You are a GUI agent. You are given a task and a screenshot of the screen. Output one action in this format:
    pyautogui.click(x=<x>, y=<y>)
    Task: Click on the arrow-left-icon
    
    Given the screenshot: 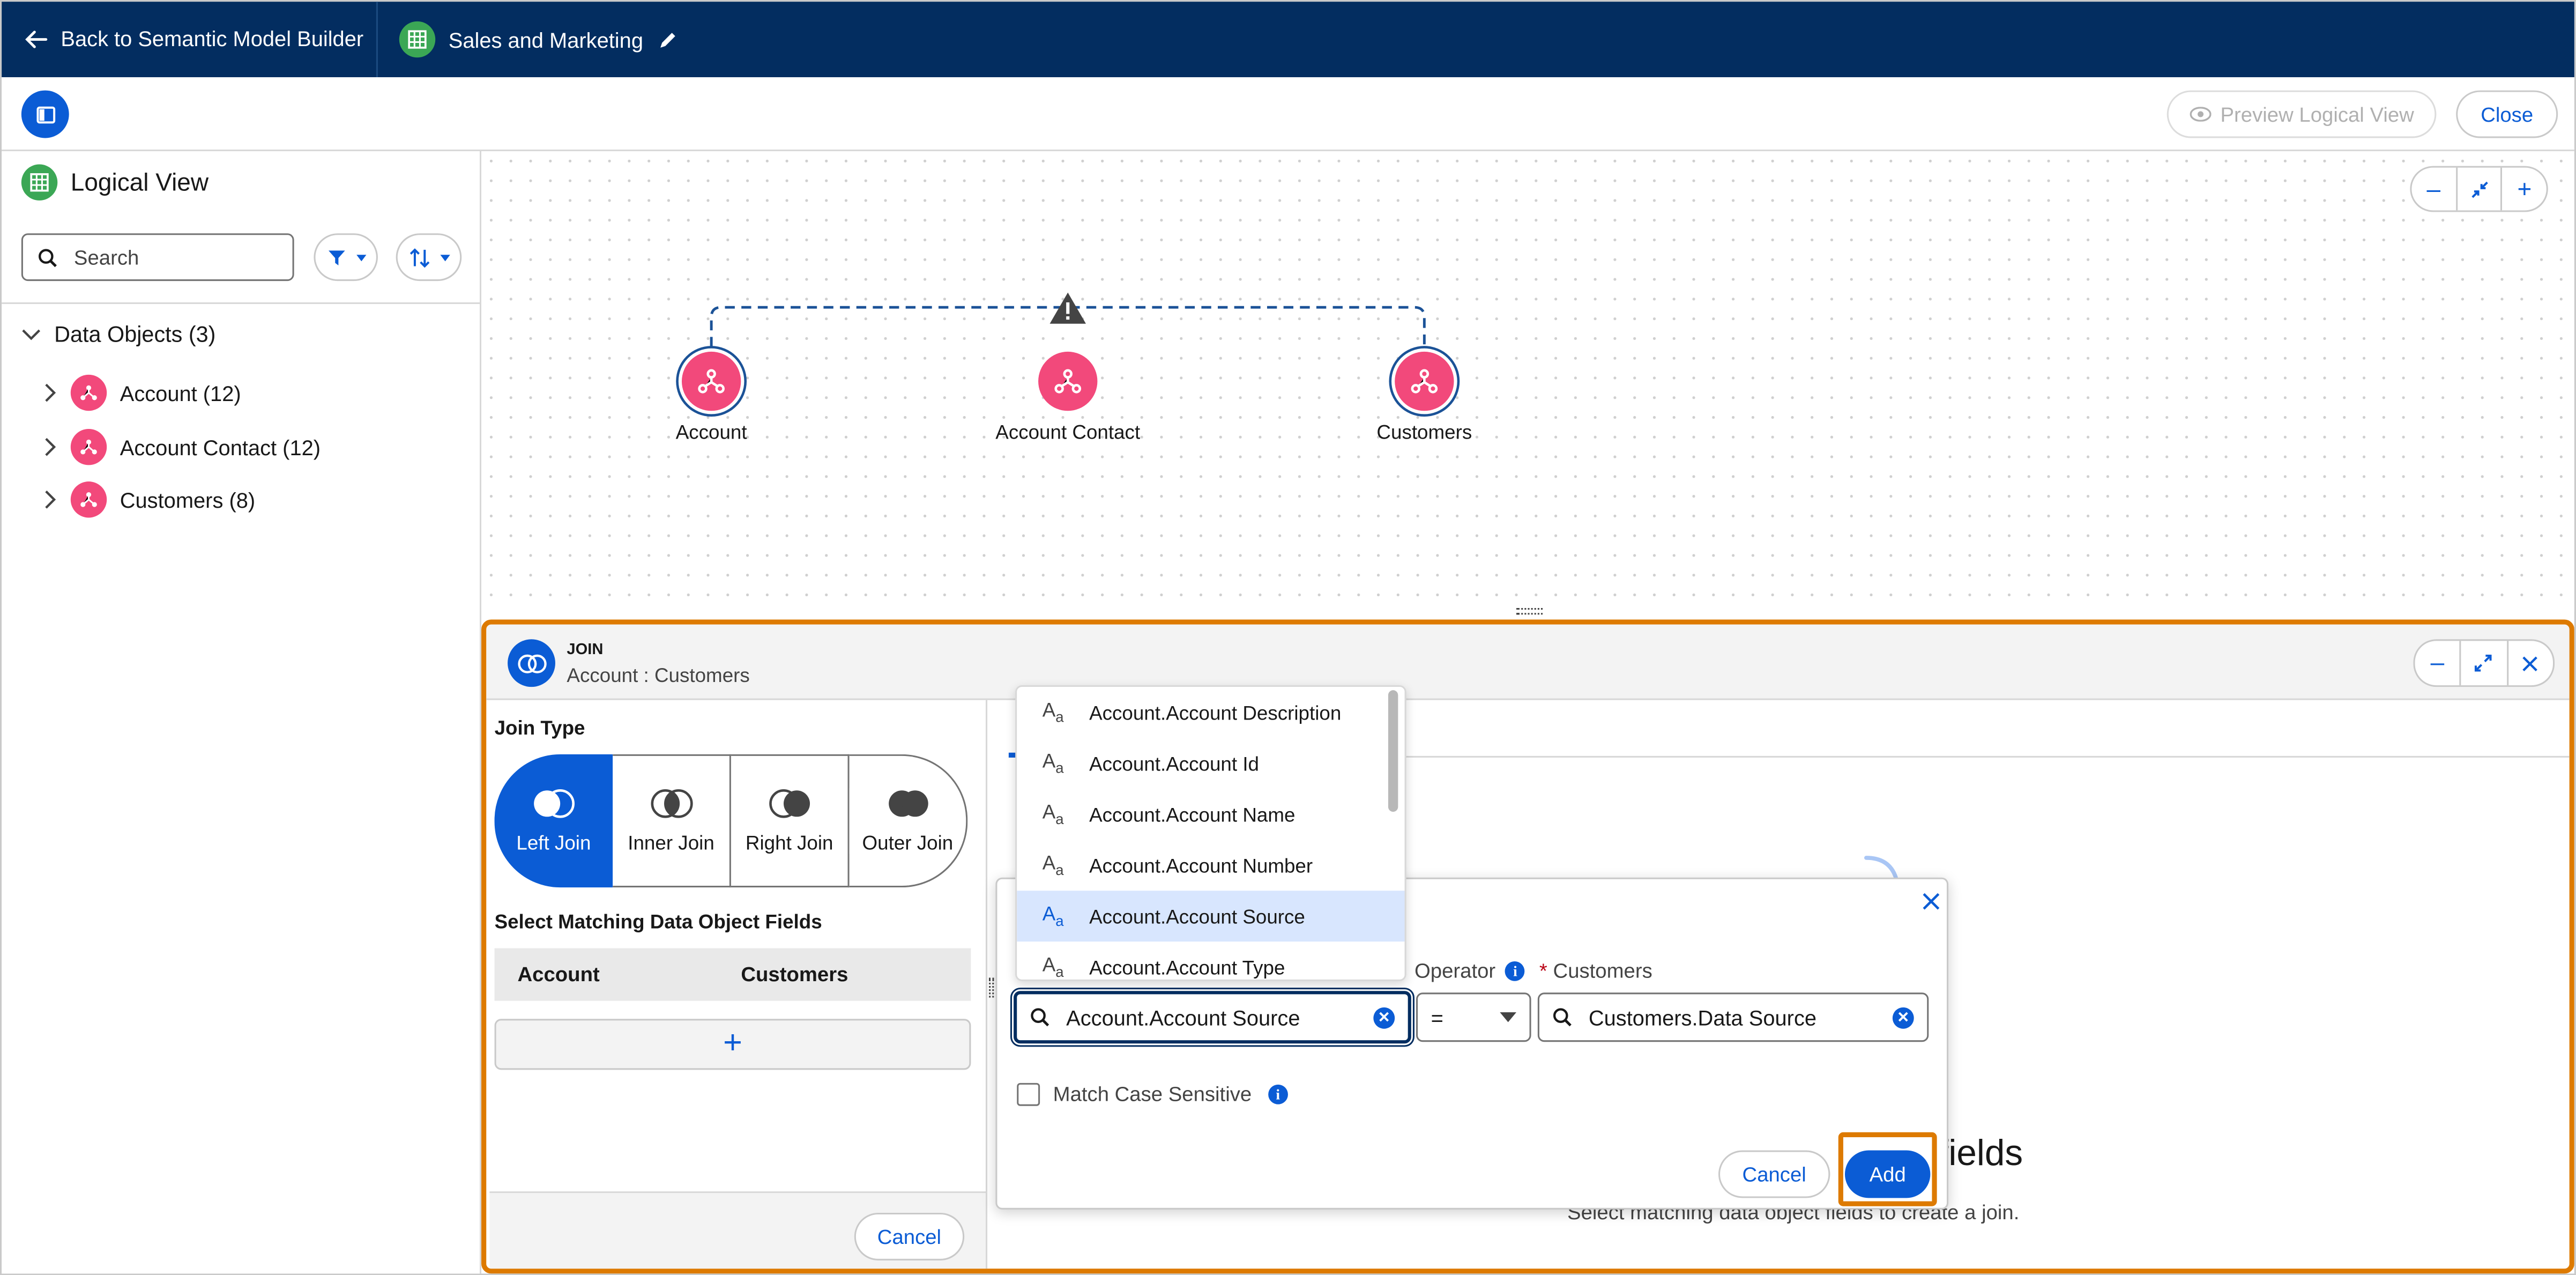 What is the action you would take?
    pyautogui.click(x=36, y=38)
    